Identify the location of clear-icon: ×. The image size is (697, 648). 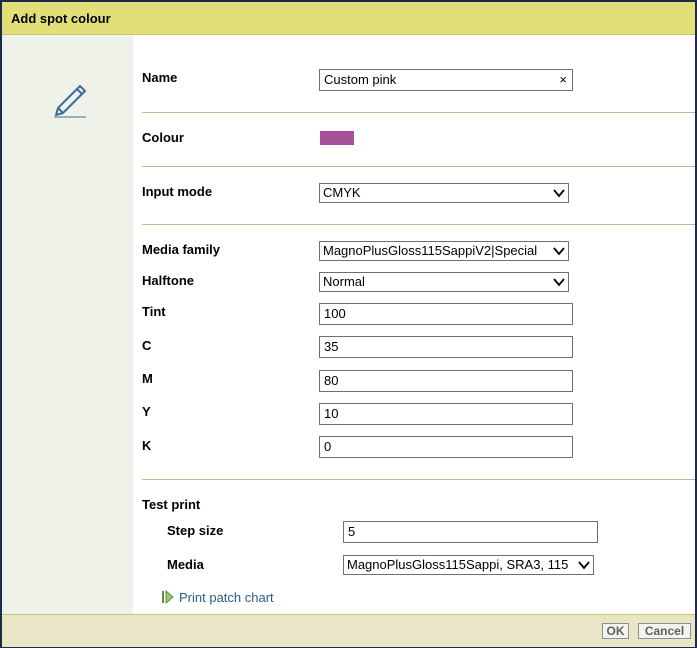
(563, 80).